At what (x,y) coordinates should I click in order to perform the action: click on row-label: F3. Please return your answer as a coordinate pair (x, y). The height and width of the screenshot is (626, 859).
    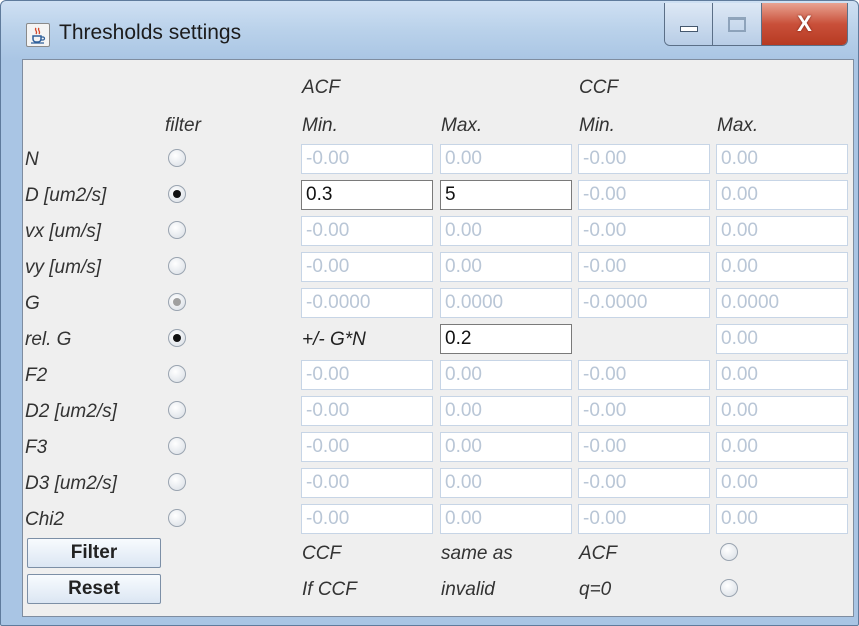
    Looking at the image, I should click on (36, 447).